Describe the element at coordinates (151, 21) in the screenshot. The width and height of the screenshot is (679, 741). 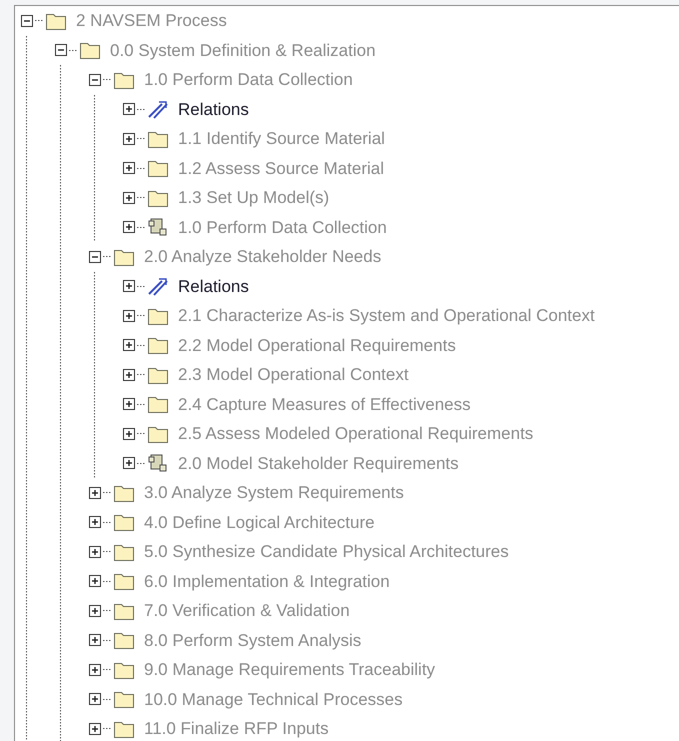
I see `tree-item: 2 NAVSEM Process` at that location.